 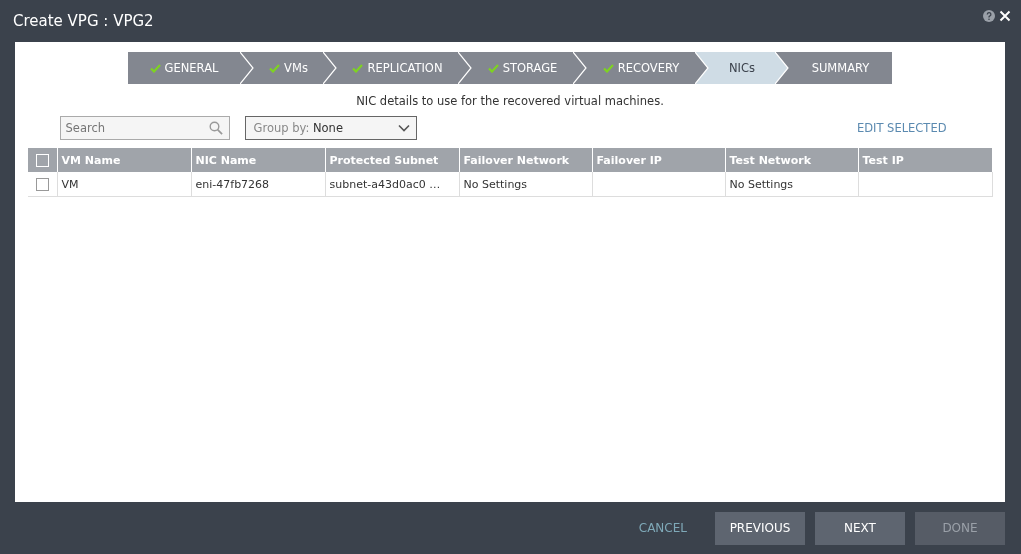 What do you see at coordinates (232, 184) in the screenshot?
I see `table-cell: eni-47fb7268` at bounding box center [232, 184].